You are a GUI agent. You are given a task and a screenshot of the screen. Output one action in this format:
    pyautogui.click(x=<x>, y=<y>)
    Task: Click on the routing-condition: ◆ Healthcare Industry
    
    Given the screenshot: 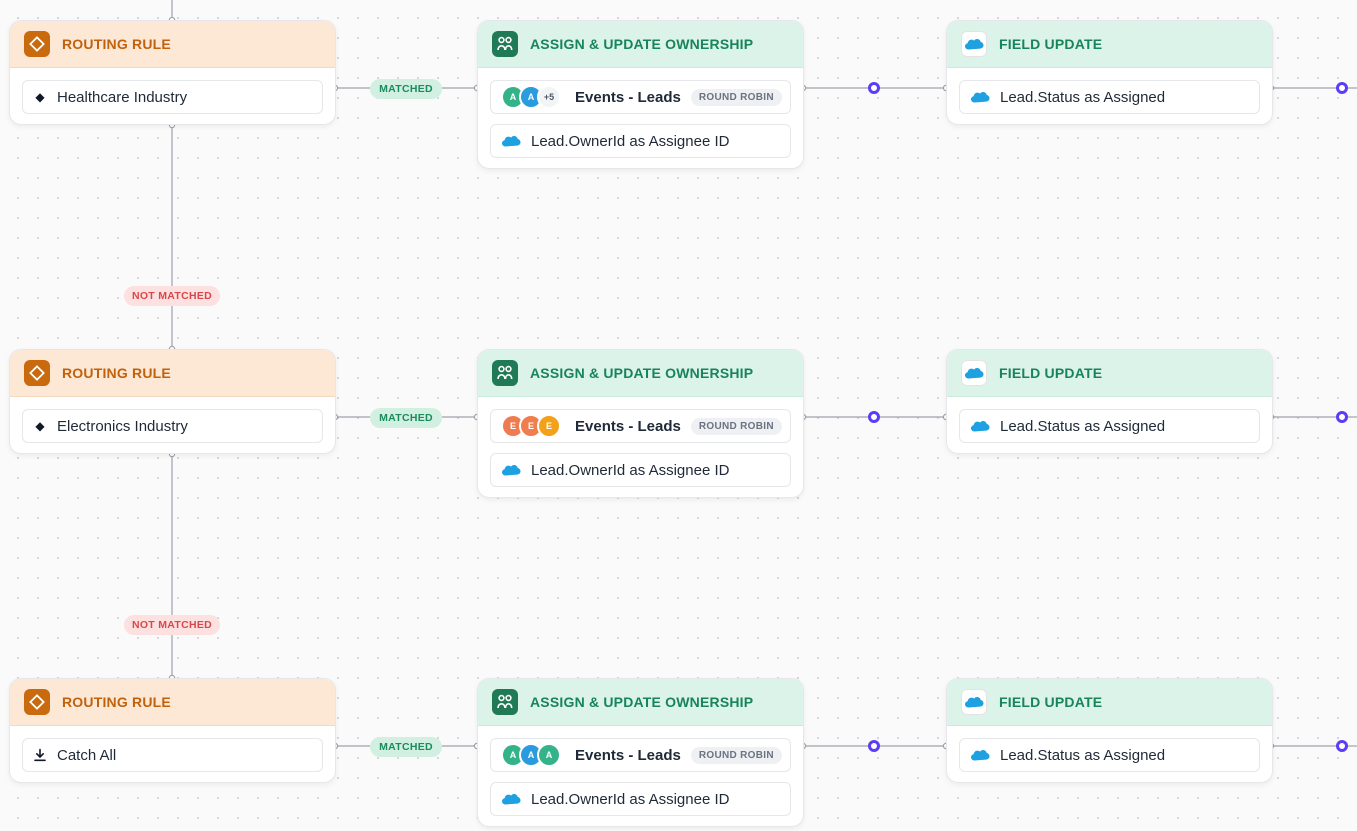 What is the action you would take?
    pyautogui.click(x=172, y=97)
    